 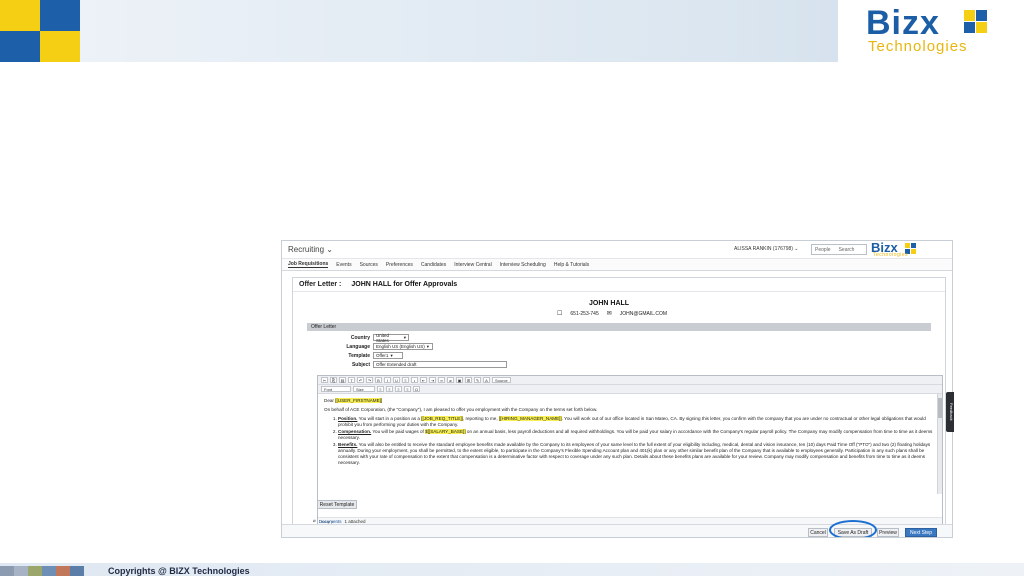 I want to click on greeting-text: Dear, so click(x=329, y=400).